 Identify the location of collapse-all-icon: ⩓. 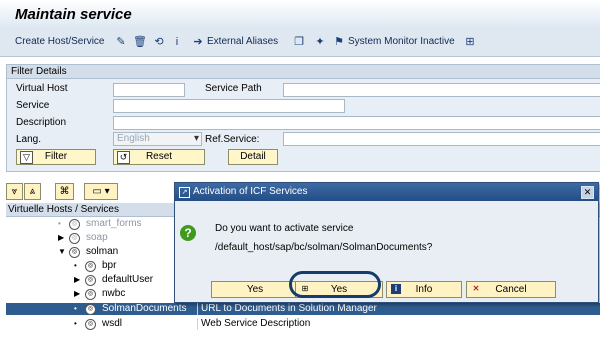
(32, 191).